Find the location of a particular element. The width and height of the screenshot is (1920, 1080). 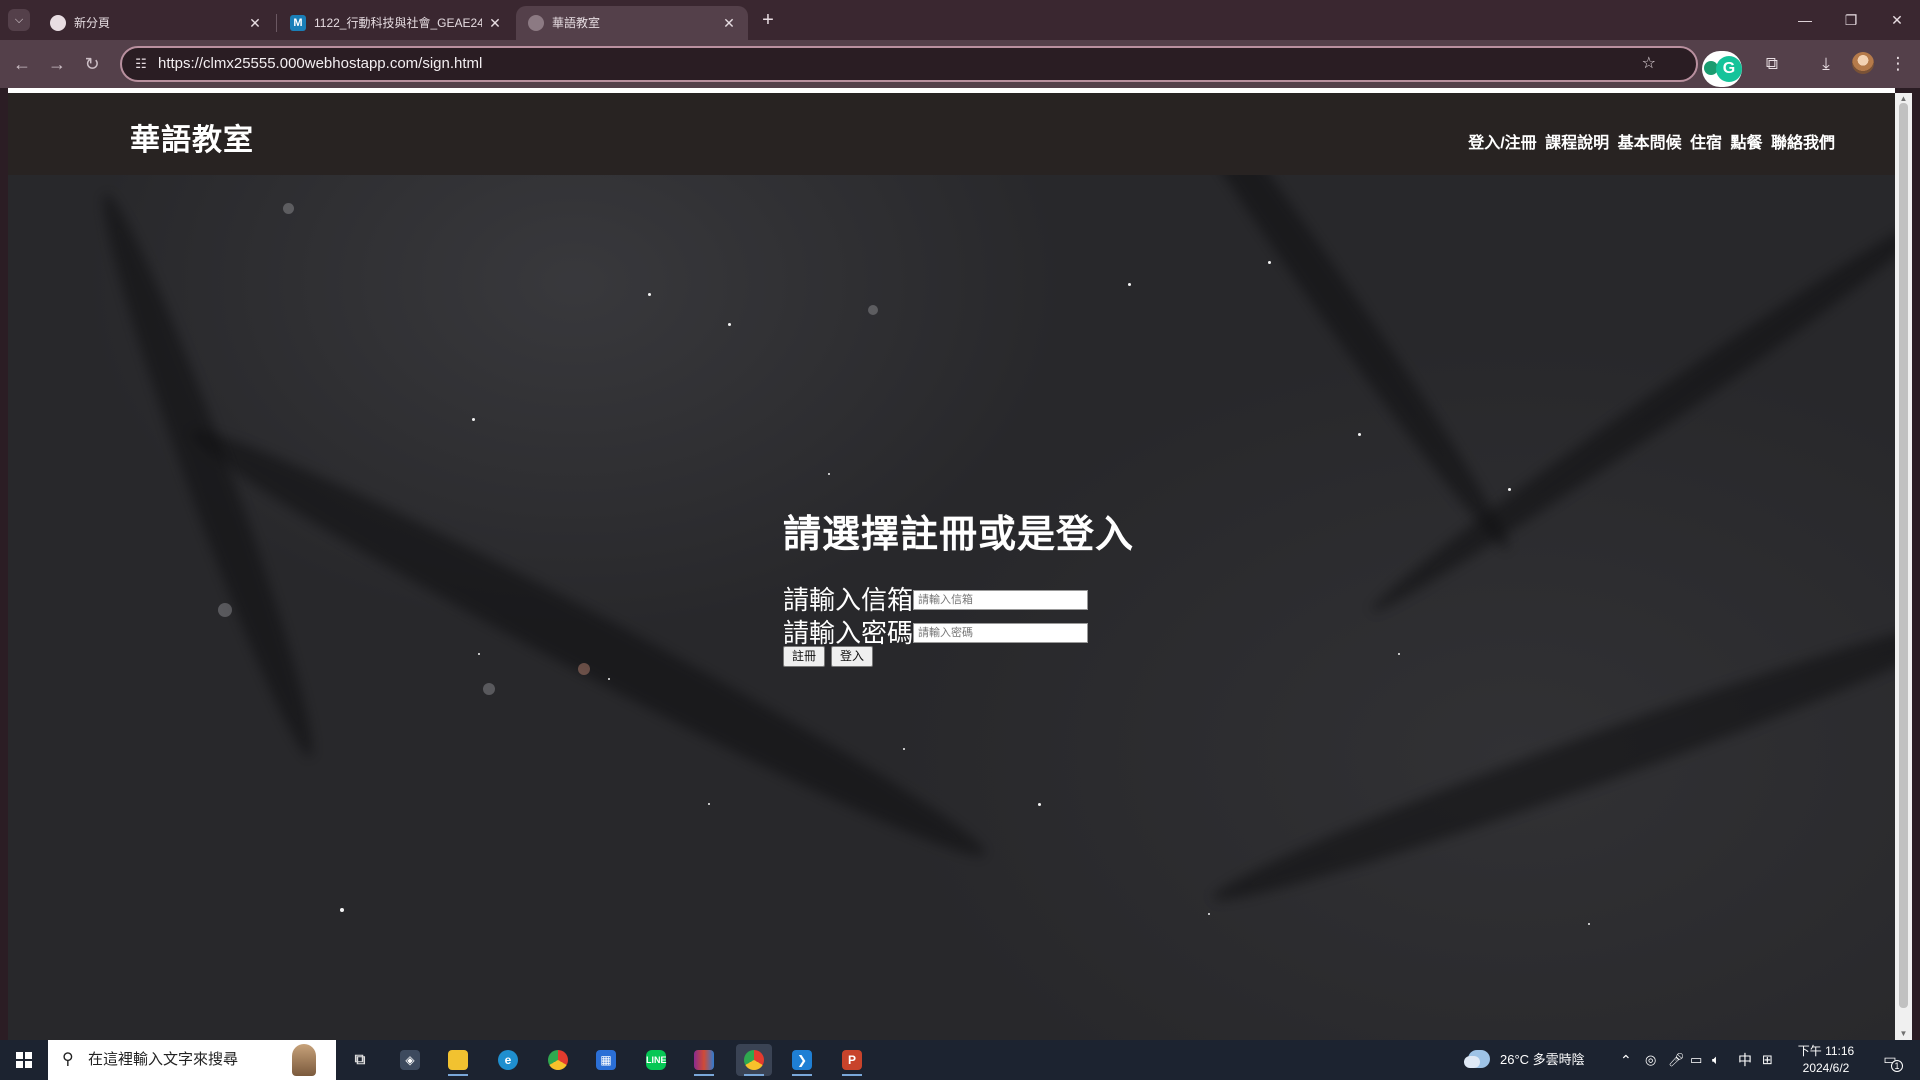

taskbar-app-line: LINE is located at coordinates (656, 1060).